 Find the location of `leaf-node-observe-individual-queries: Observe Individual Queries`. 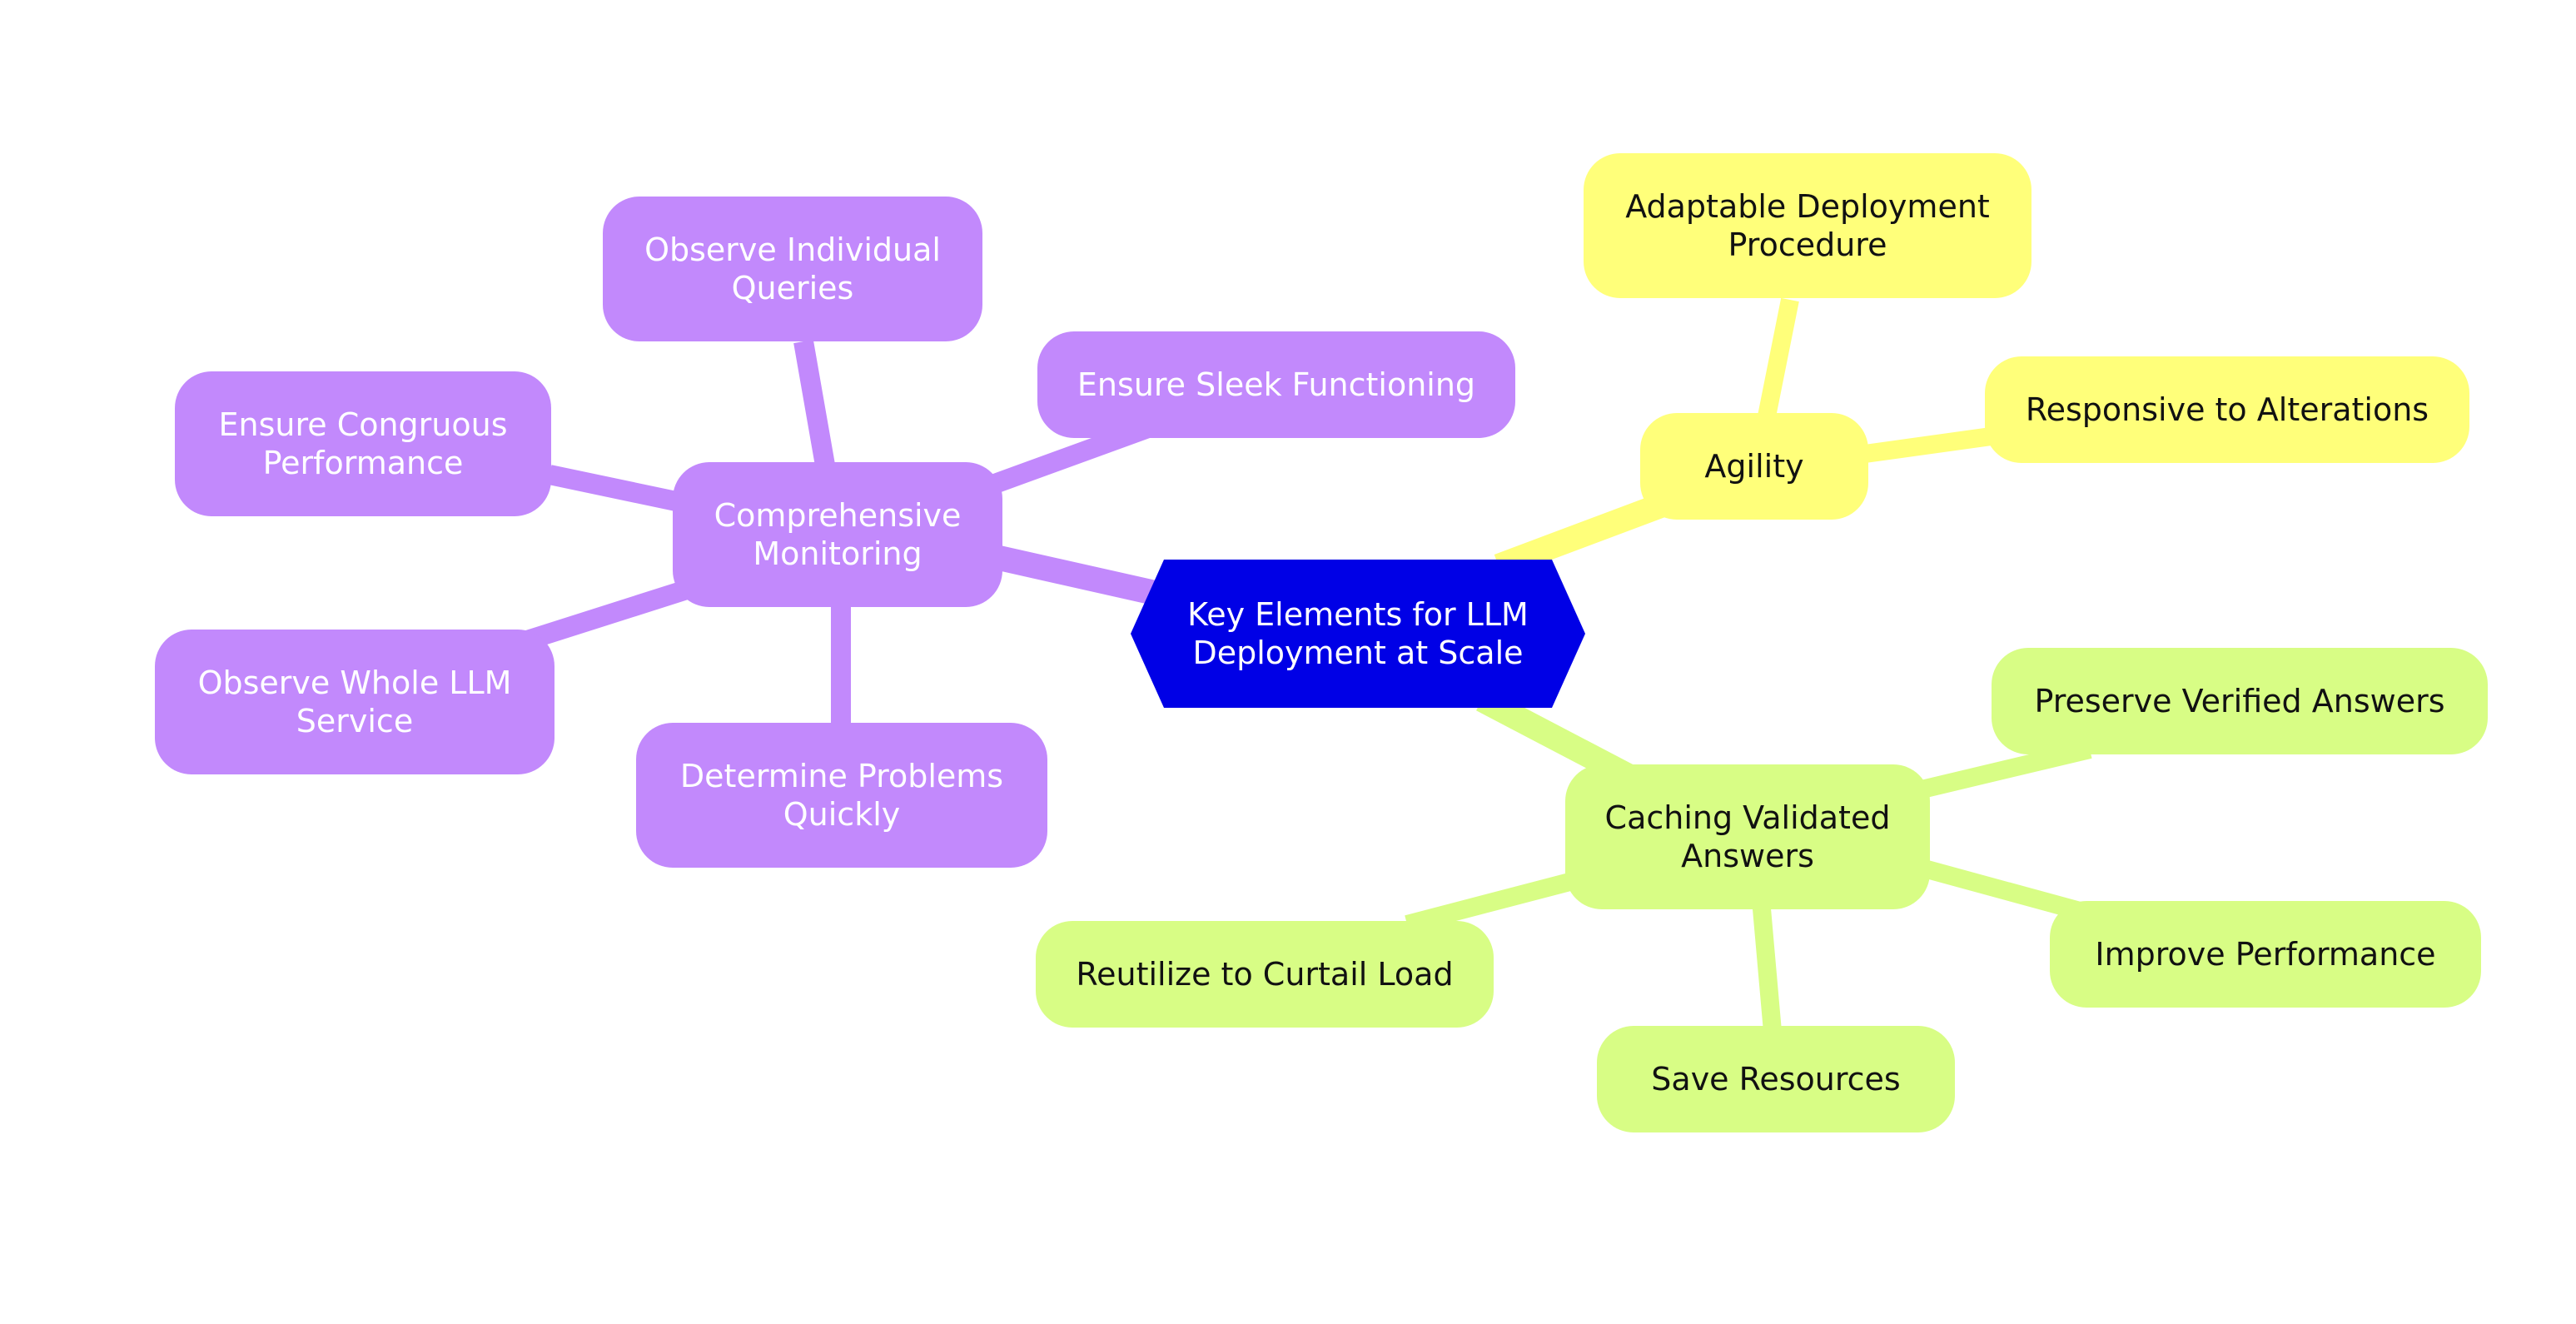

leaf-node-observe-individual-queries: Observe Individual Queries is located at coordinates (792, 269).